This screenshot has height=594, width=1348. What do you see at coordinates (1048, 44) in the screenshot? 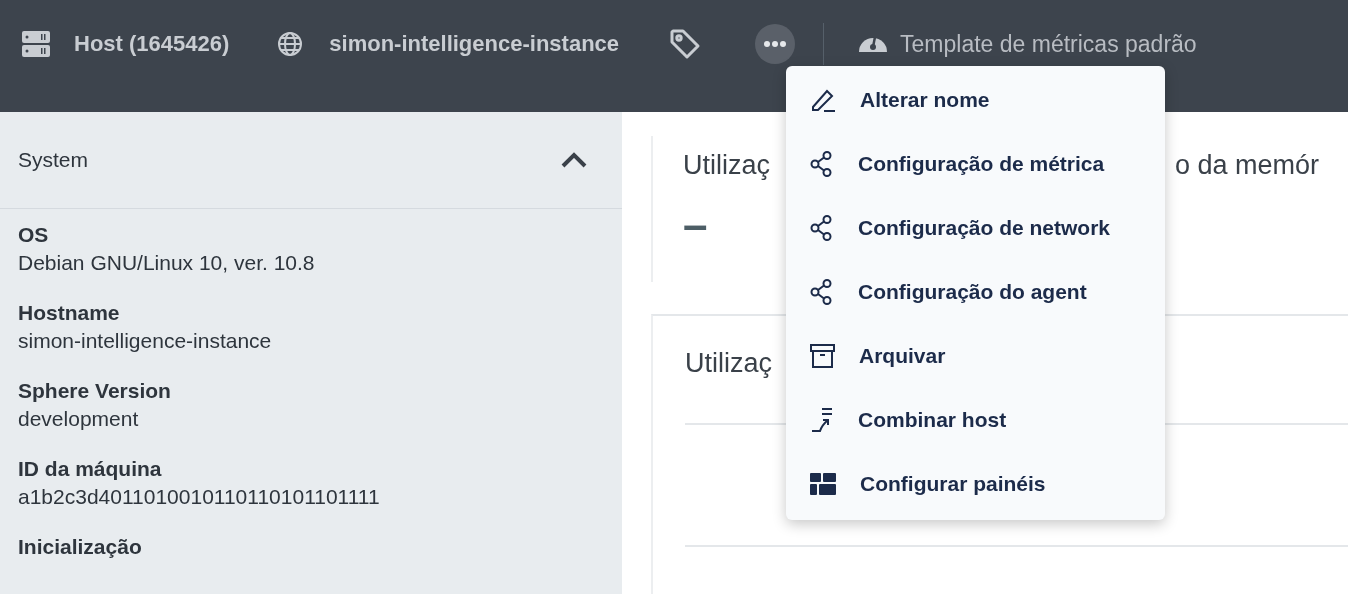
I see `metrics-template-label: Template de métricas padrão` at bounding box center [1048, 44].